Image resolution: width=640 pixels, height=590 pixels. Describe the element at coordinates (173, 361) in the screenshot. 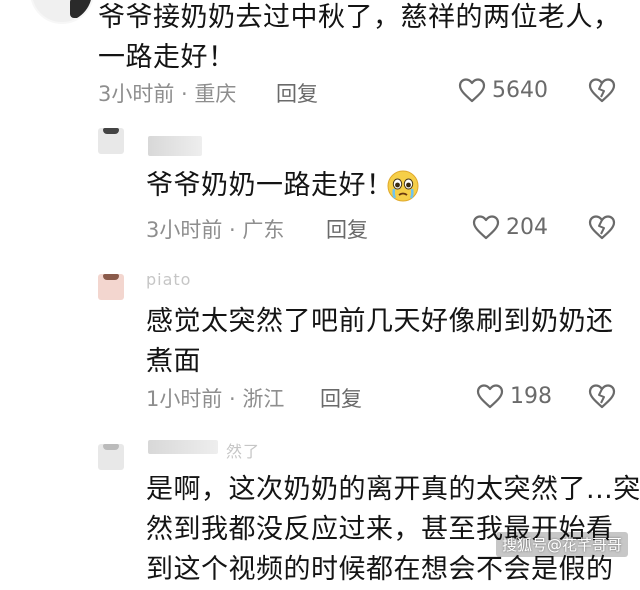

I see `comment-line: 煮面` at that location.